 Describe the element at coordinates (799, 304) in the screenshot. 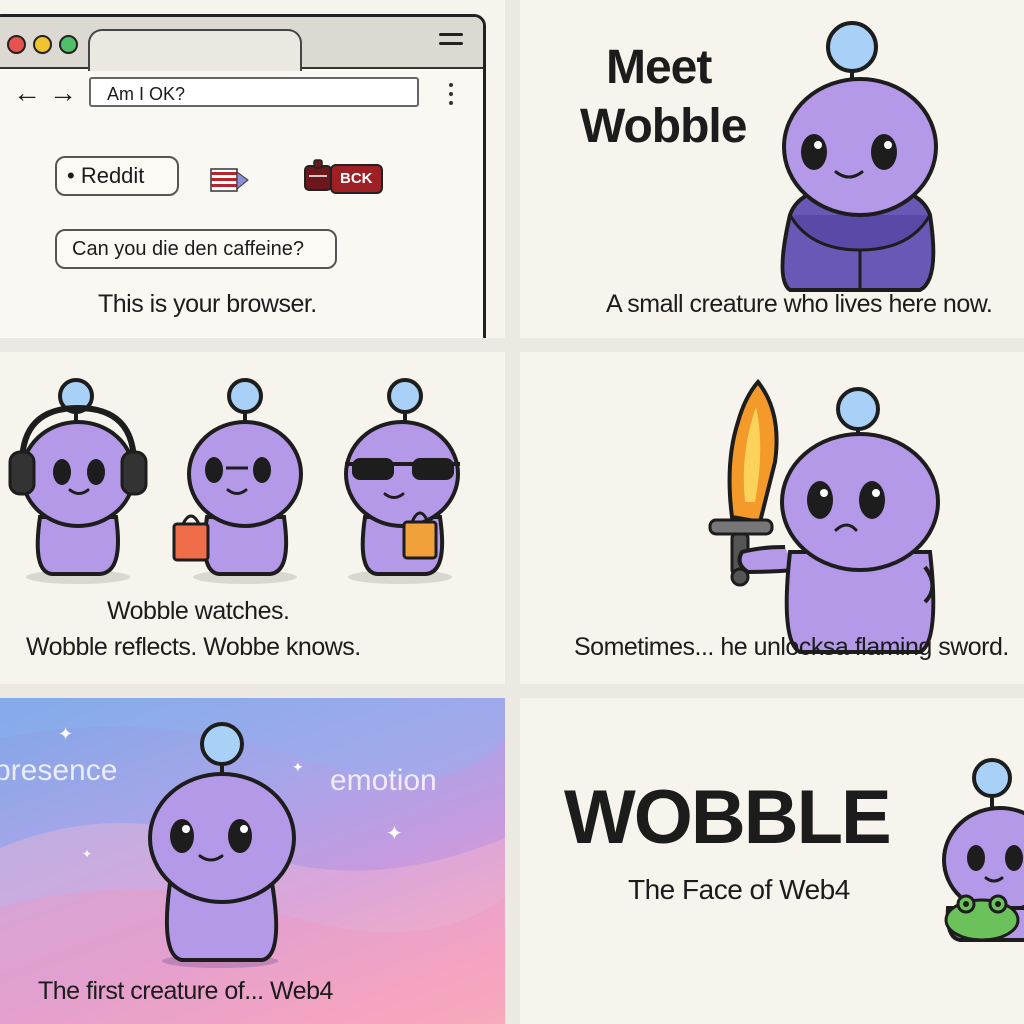

I see `caption: A small creature who lives here now.` at that location.